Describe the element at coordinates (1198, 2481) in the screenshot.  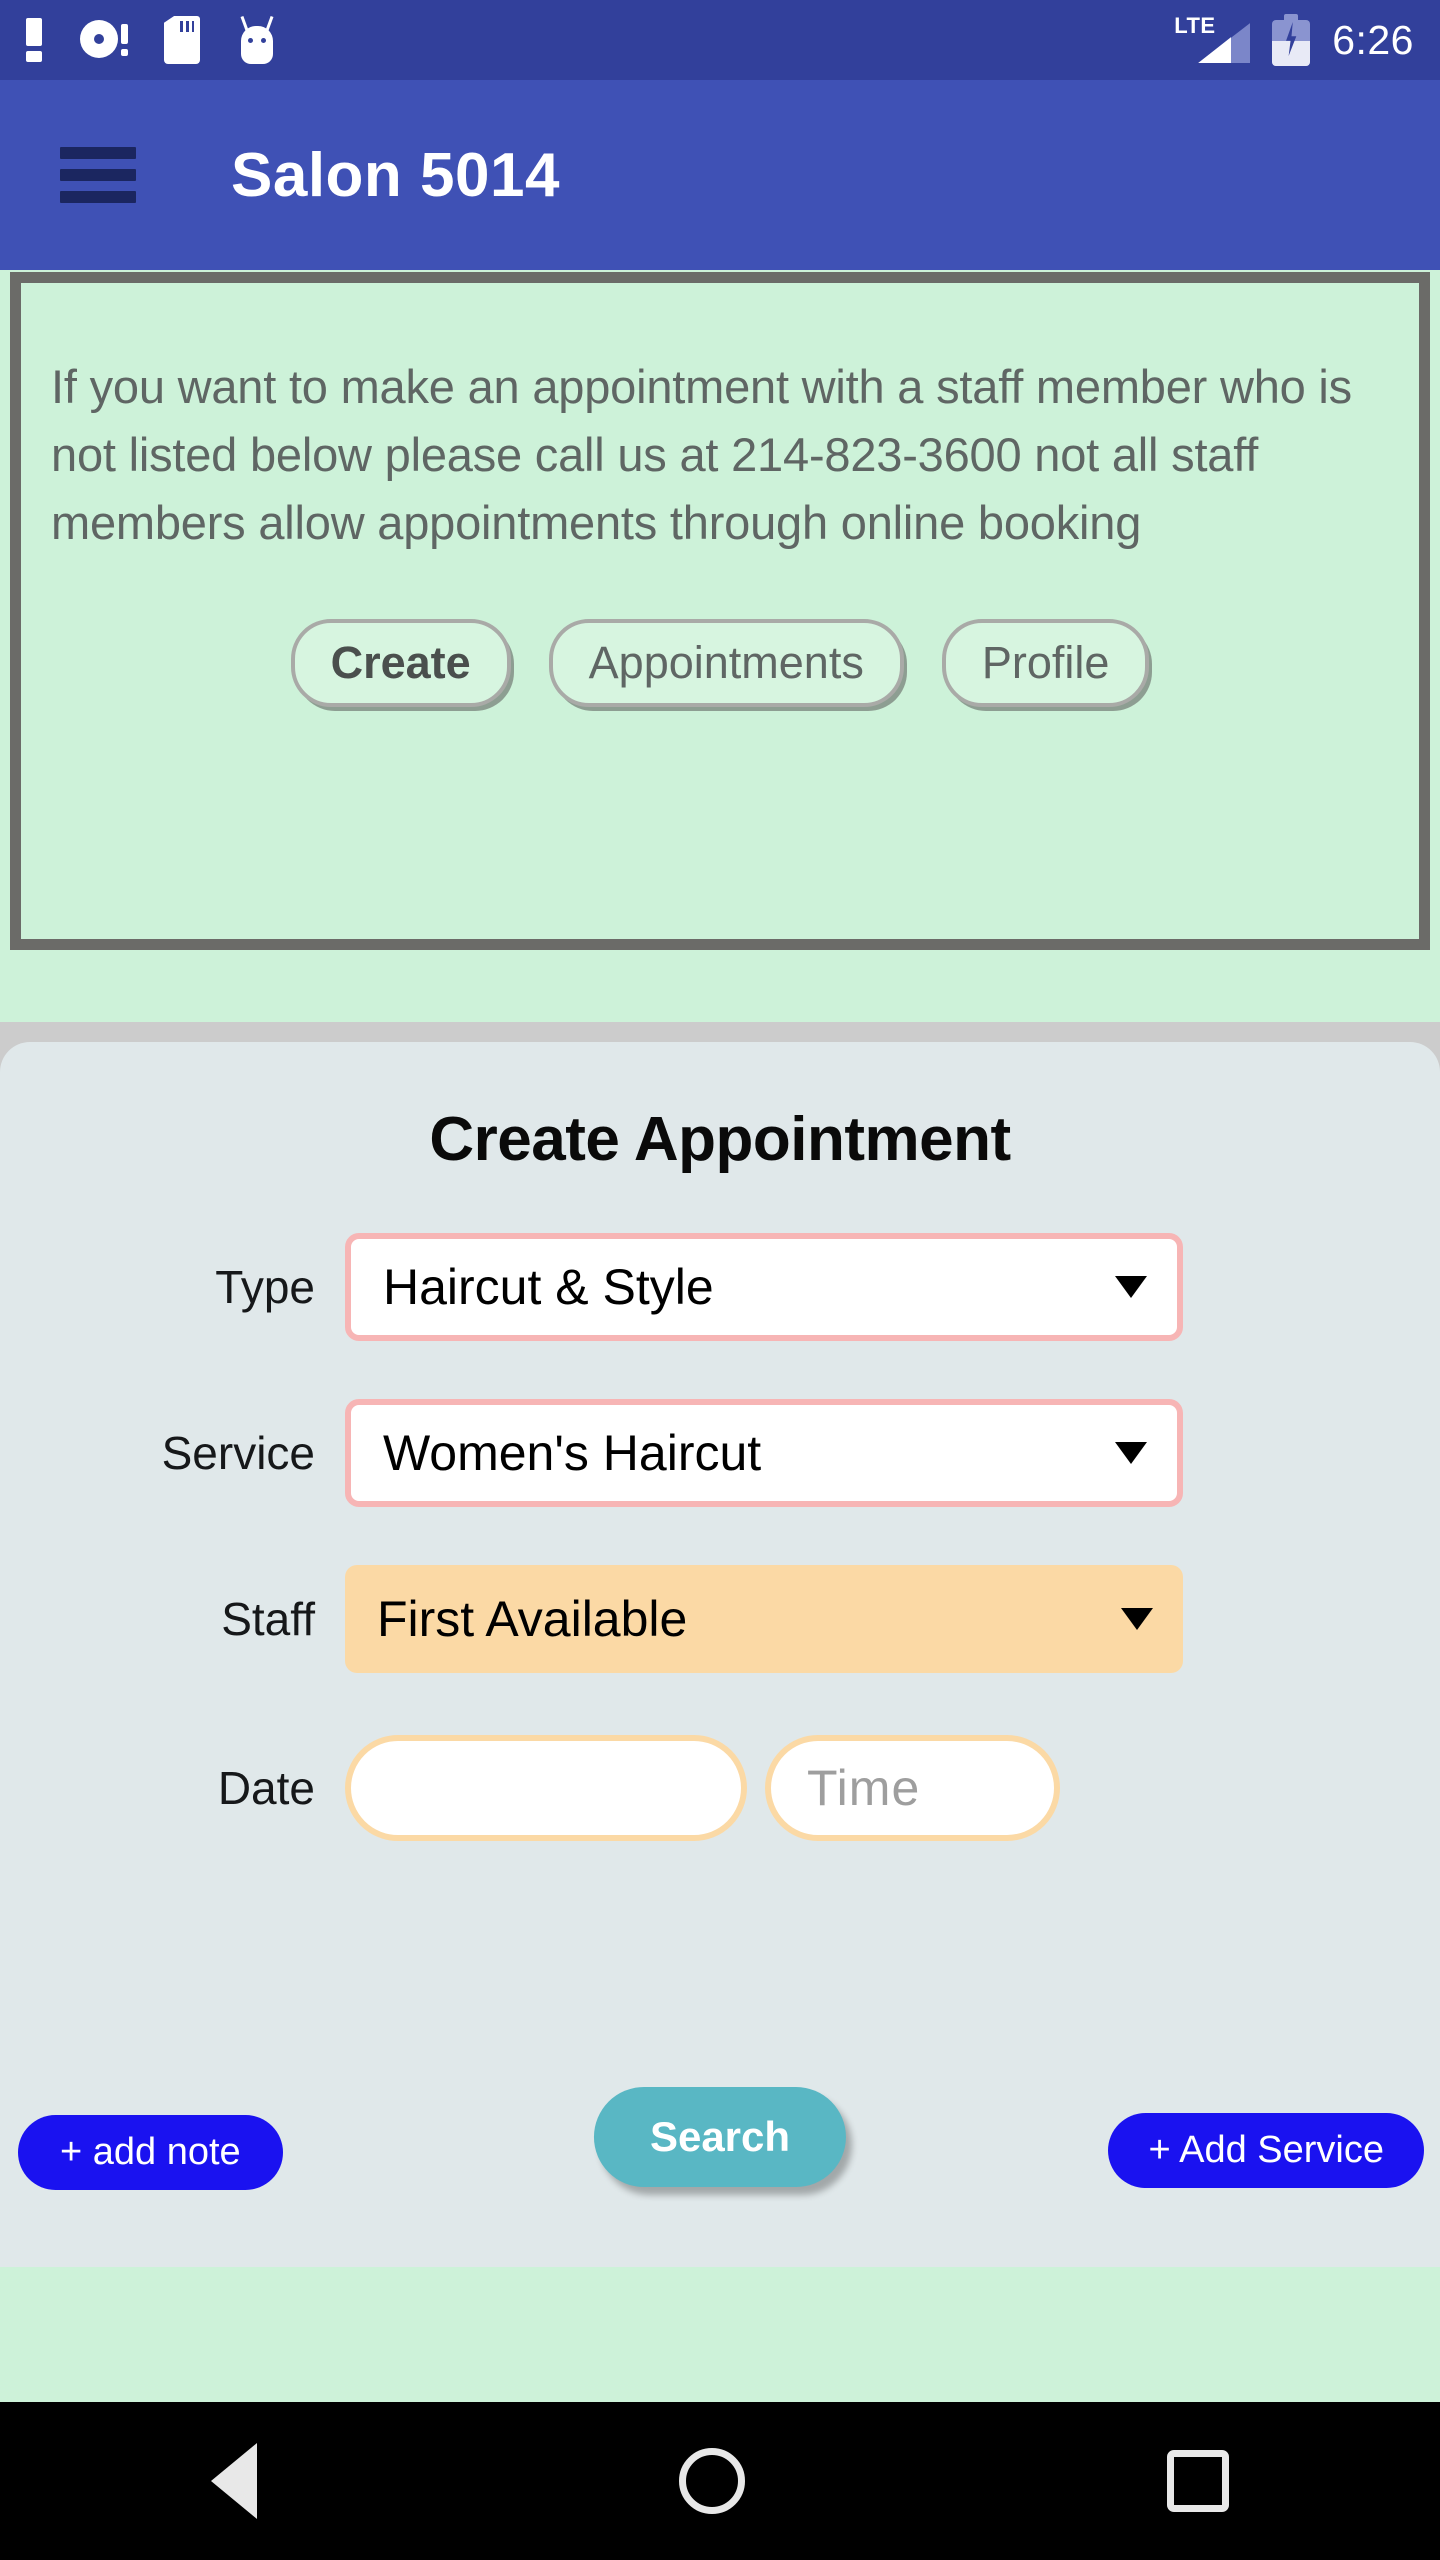
I see `recents-square-icon` at that location.